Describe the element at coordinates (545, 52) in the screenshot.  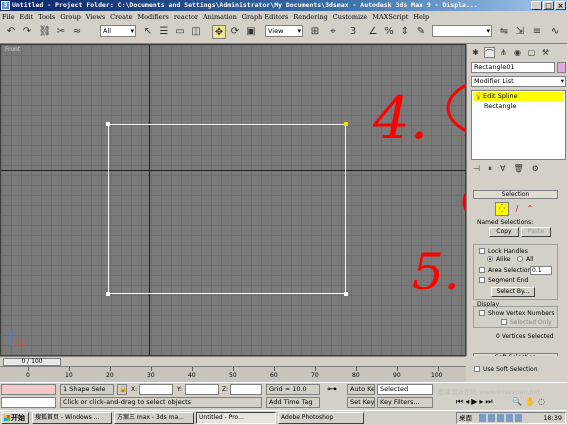
I see `utilities-tab-icon: ⚒` at that location.